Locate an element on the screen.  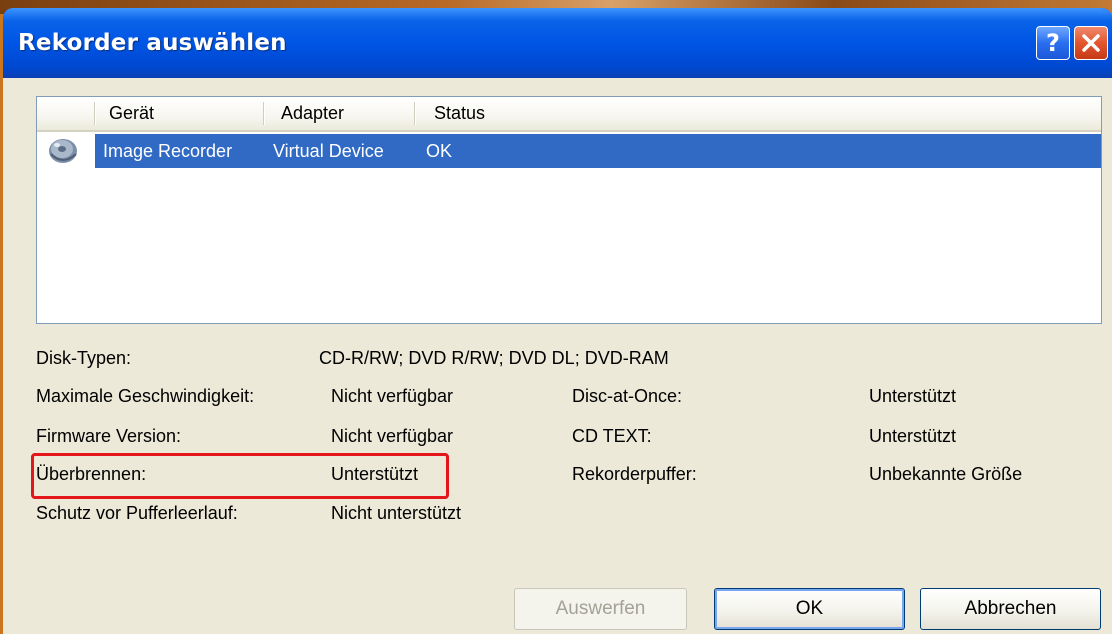
title-bar: Rekorder auswählen ? is located at coordinates (557, 43).